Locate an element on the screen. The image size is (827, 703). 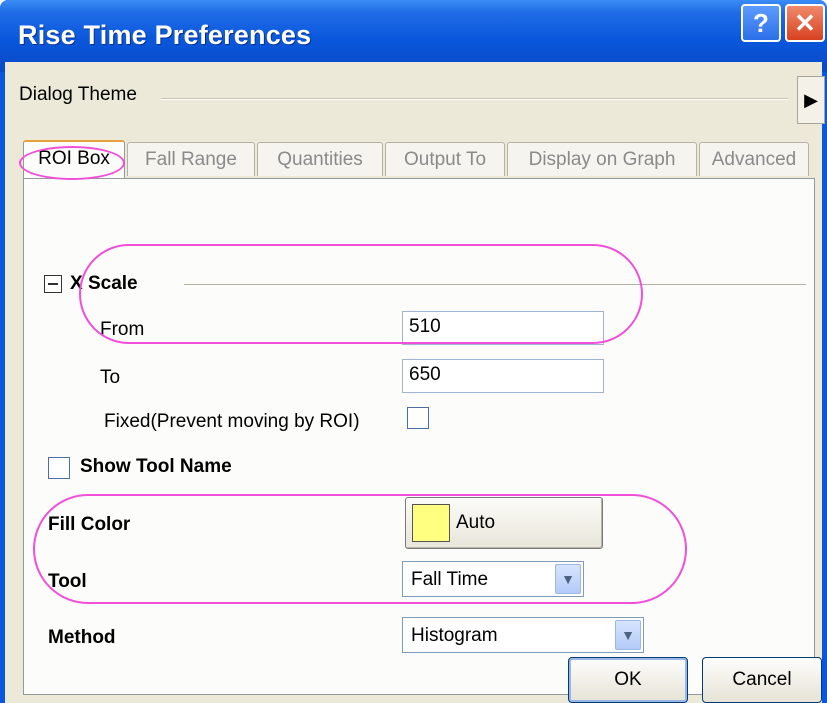
section-divider is located at coordinates (495, 284).